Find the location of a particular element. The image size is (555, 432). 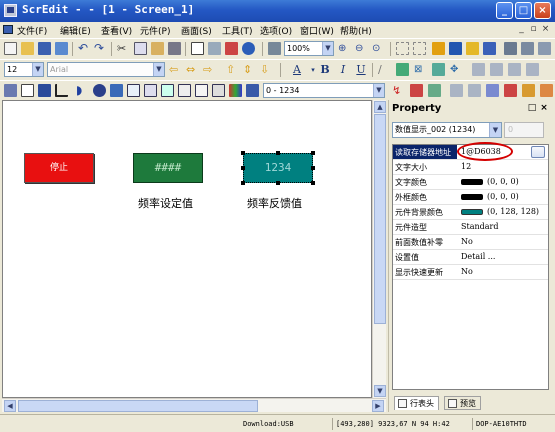

font-size-select: 12 ▼ is located at coordinates (24, 69).